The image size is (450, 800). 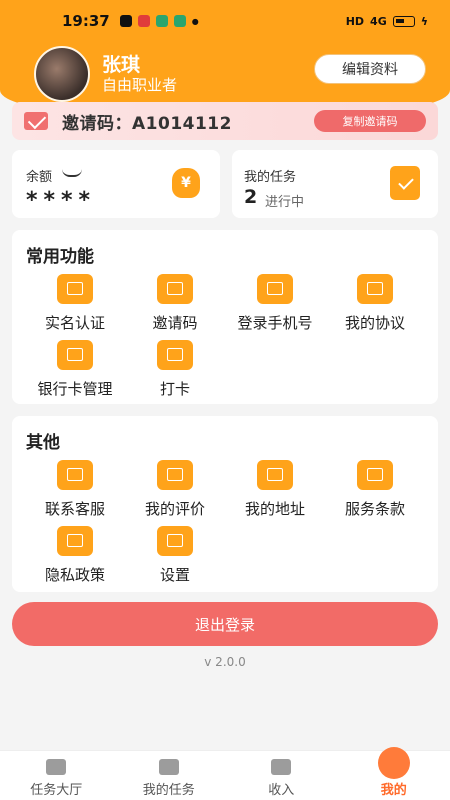 I want to click on fn-settings: 设置, so click(x=175, y=555).